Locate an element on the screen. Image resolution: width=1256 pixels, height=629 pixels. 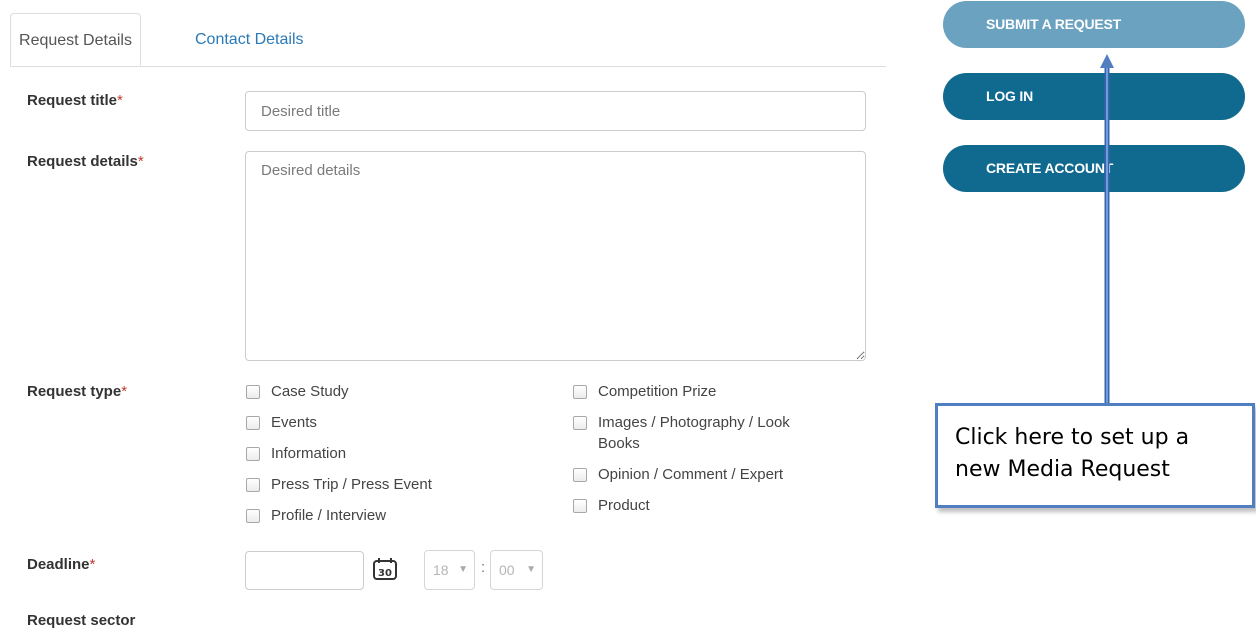
checkbox-information: Information is located at coordinates (339, 453).